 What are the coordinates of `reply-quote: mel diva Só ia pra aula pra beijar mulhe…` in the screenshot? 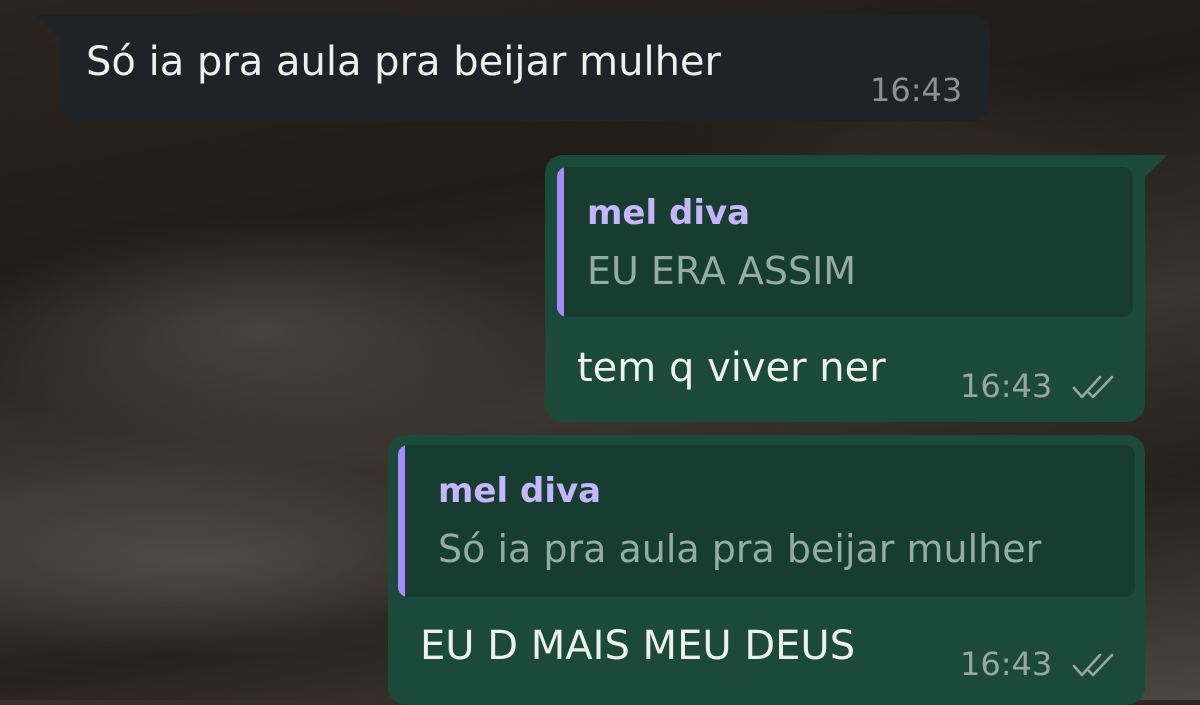 It's located at (766, 521).